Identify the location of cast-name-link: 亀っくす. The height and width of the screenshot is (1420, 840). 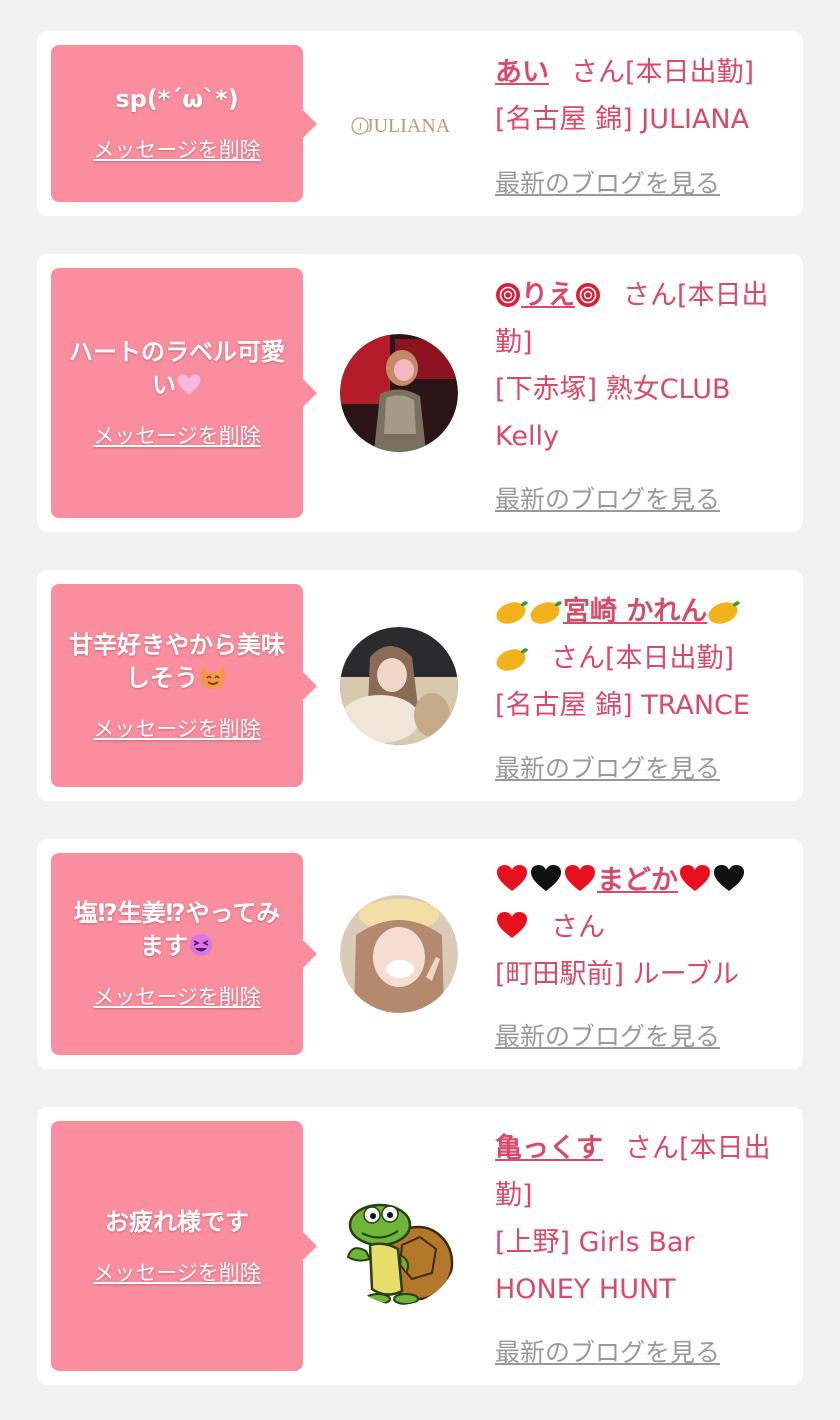
(549, 1148).